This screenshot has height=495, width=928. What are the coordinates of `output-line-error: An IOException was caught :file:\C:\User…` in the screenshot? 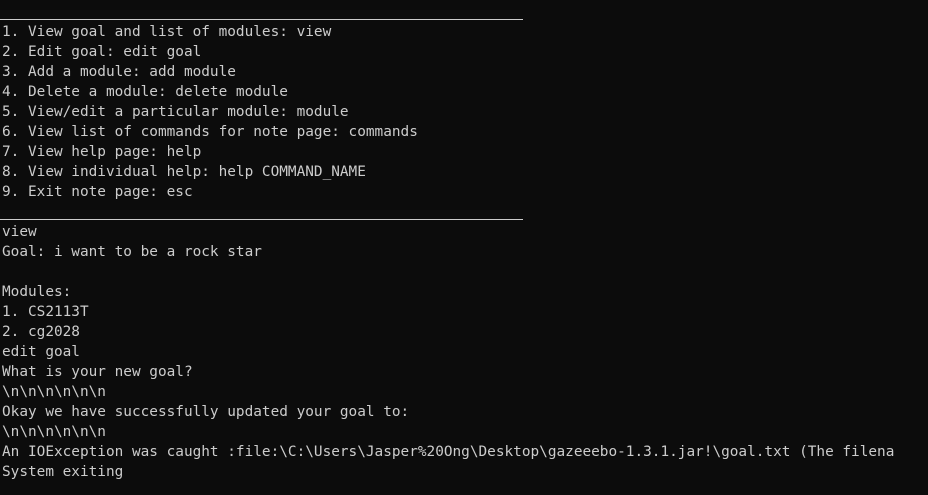 It's located at (448, 452).